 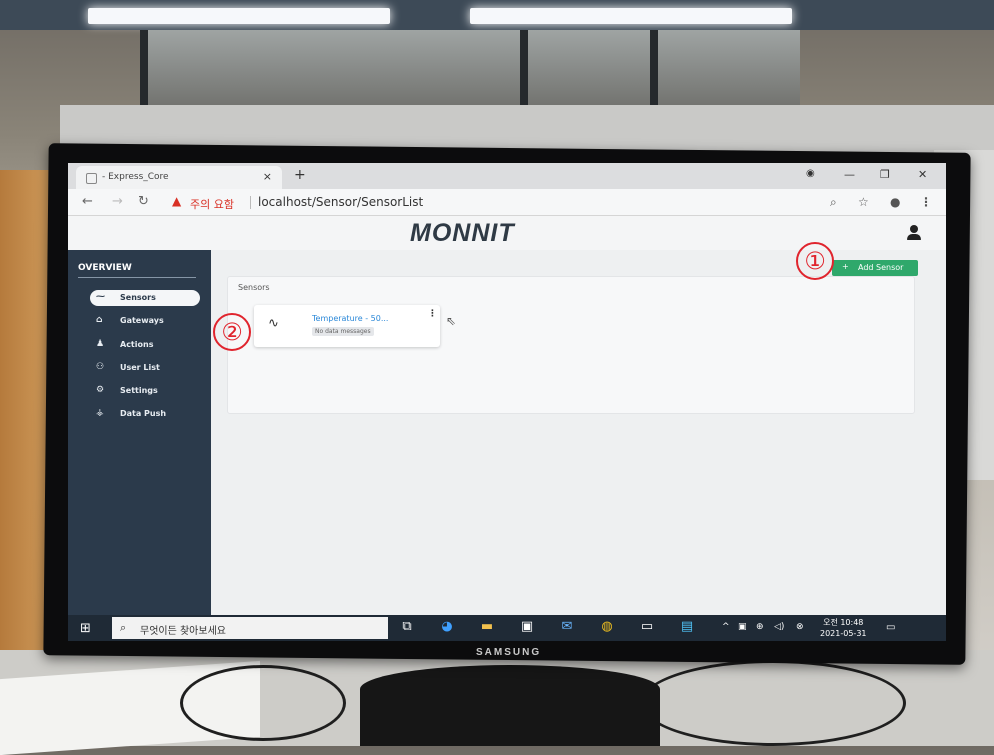 I want to click on pulse-icon: ∿, so click(x=273, y=323).